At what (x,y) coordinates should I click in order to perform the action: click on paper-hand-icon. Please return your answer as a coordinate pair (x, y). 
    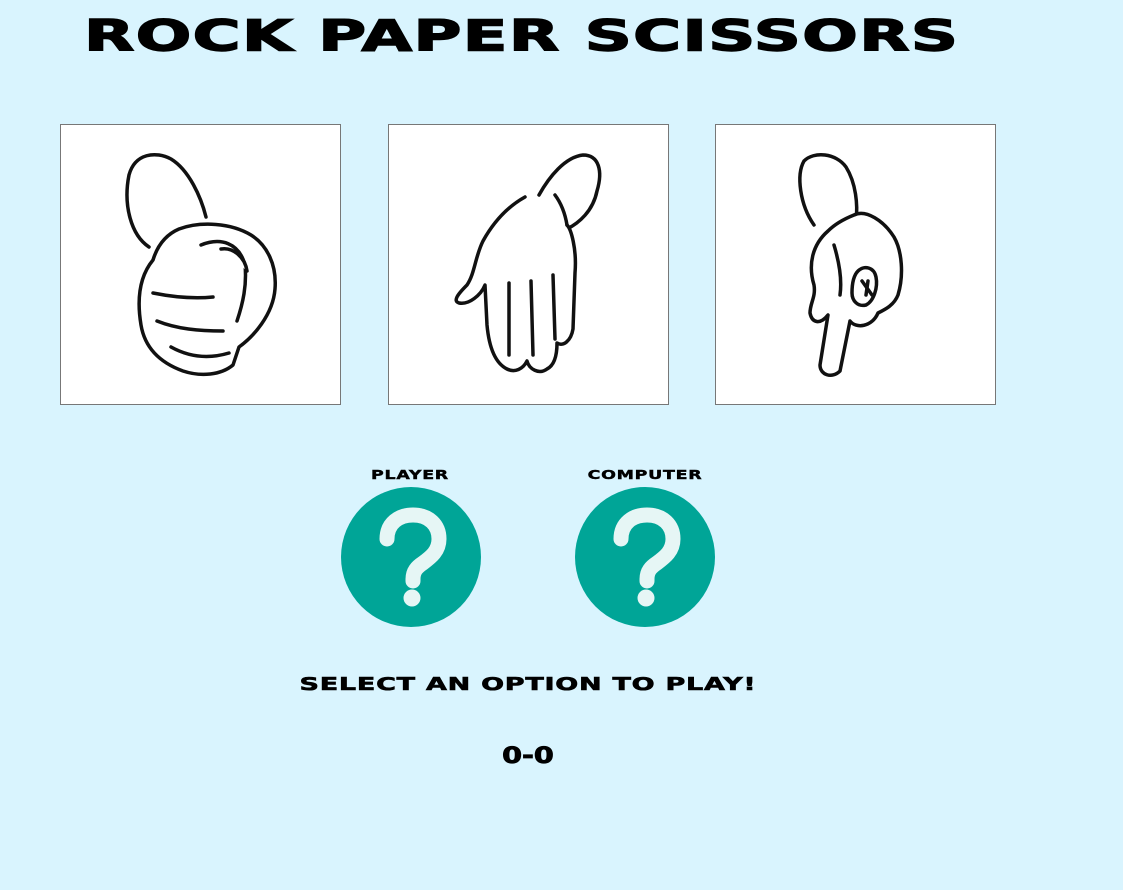
    Looking at the image, I should click on (528, 263).